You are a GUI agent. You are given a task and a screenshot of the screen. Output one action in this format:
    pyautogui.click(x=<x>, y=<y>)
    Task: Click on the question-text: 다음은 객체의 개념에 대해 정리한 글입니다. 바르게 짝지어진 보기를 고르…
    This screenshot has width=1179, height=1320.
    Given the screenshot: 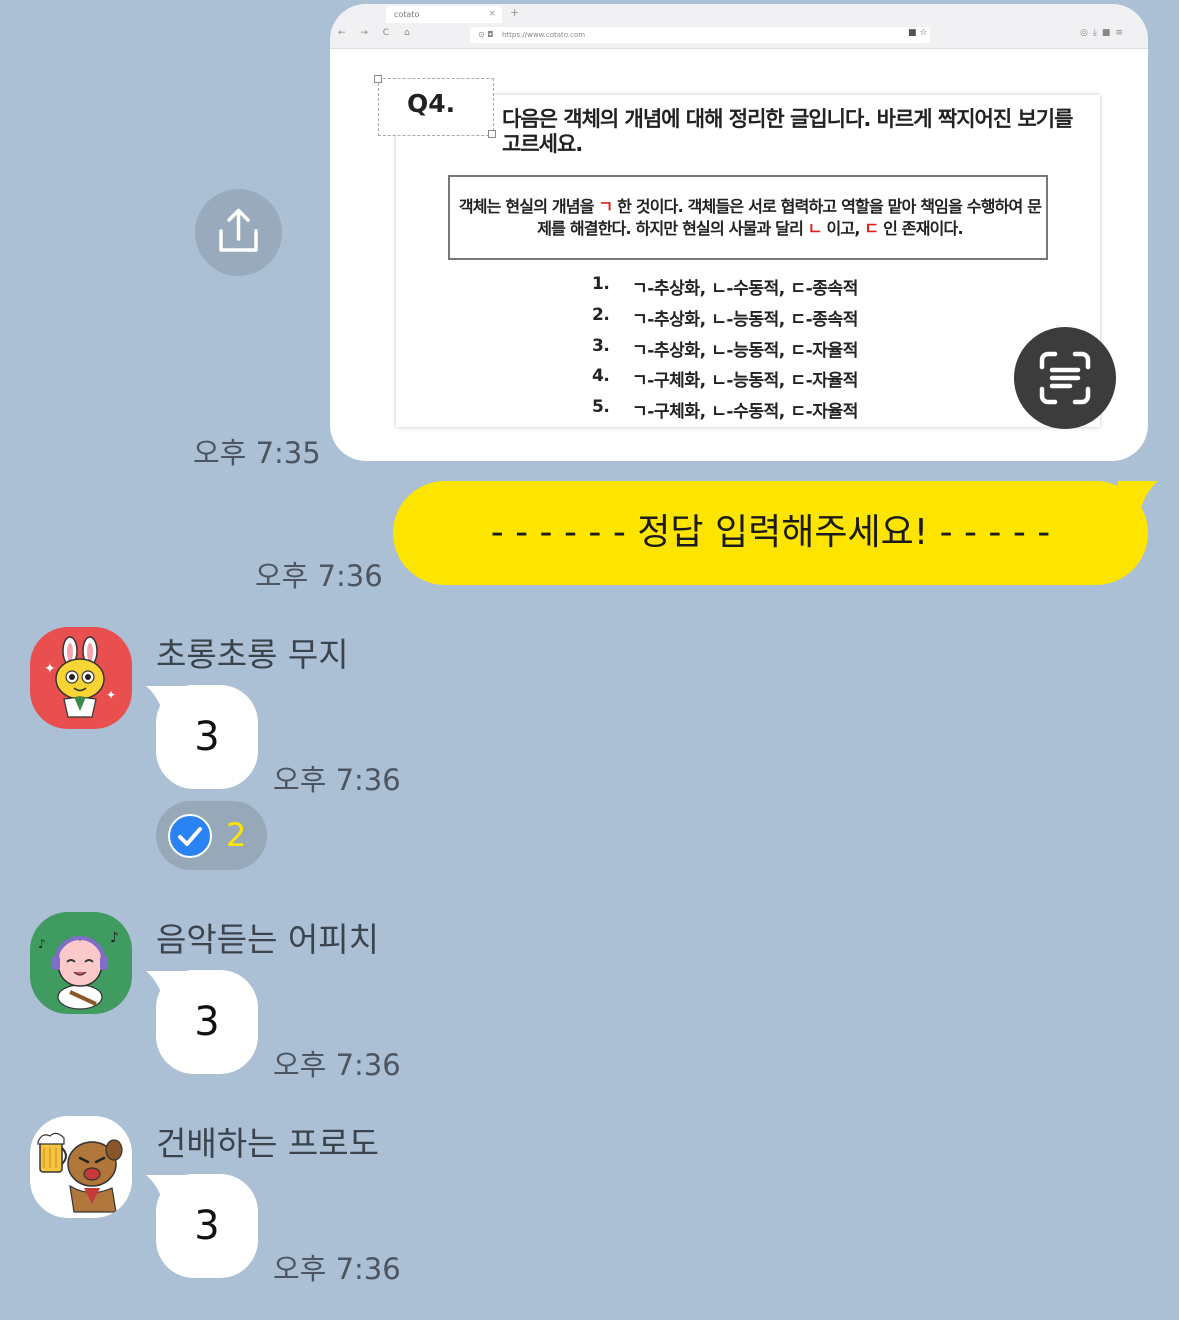 What is the action you would take?
    pyautogui.click(x=787, y=131)
    